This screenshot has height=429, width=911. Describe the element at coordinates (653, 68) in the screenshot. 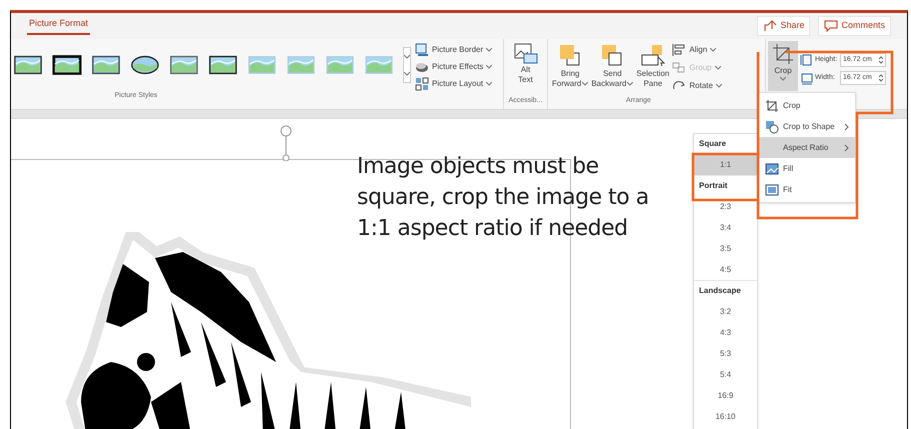

I see `arrange-button: Selection Pane` at that location.